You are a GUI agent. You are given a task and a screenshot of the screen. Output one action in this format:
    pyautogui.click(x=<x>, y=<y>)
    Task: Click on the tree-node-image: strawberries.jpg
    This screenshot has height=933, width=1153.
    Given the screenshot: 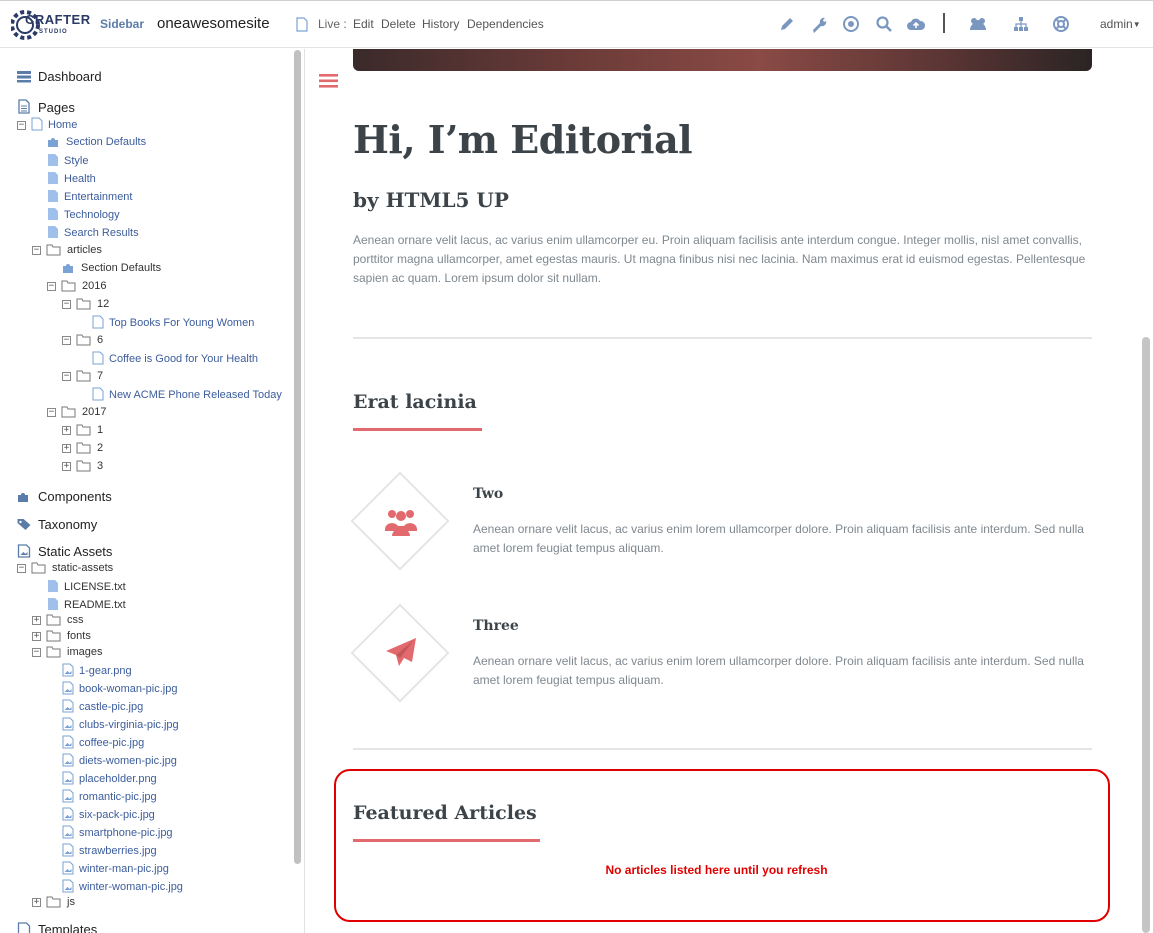 What is the action you would take?
    pyautogui.click(x=109, y=850)
    